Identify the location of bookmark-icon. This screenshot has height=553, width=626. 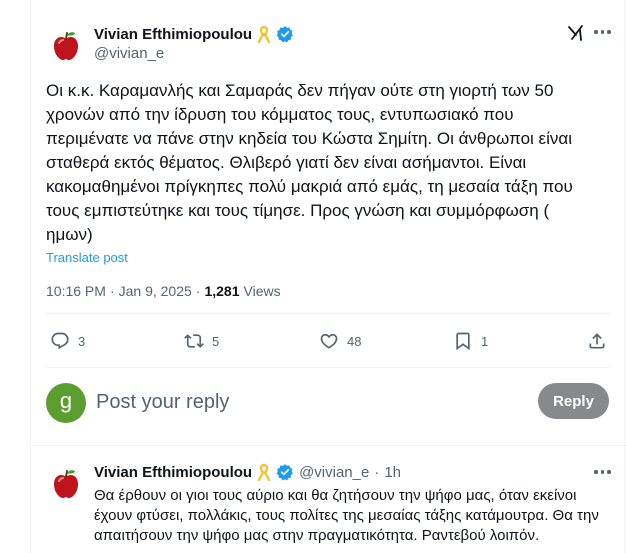
(463, 341).